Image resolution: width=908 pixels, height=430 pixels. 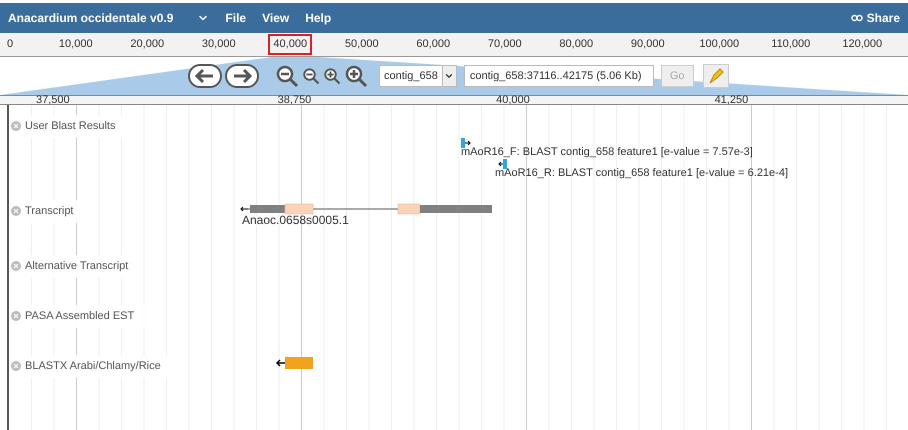 I want to click on ruler-tick: 120,000, so click(x=862, y=44).